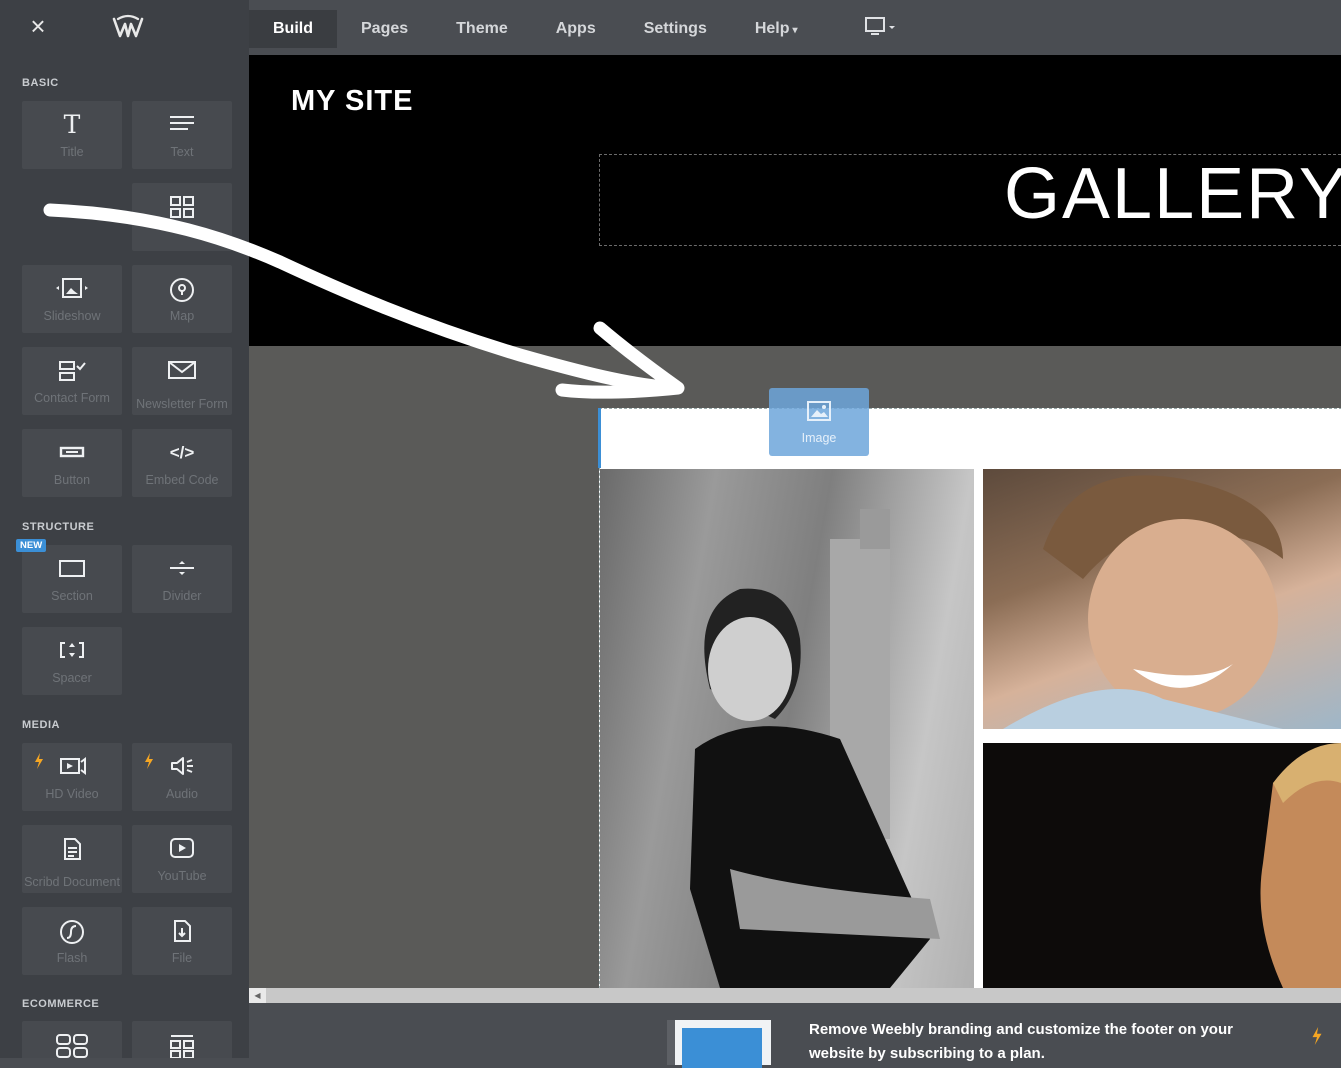 The image size is (1341, 1068). I want to click on element-embed-code-label: Embed Code, so click(182, 480).